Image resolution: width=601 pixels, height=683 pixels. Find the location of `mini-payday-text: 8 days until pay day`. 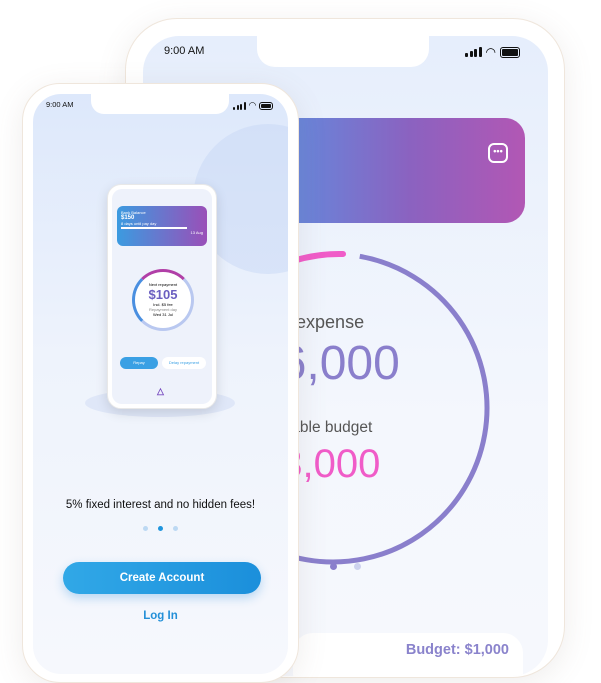

mini-payday-text: 8 days until pay day is located at coordinates (139, 223).